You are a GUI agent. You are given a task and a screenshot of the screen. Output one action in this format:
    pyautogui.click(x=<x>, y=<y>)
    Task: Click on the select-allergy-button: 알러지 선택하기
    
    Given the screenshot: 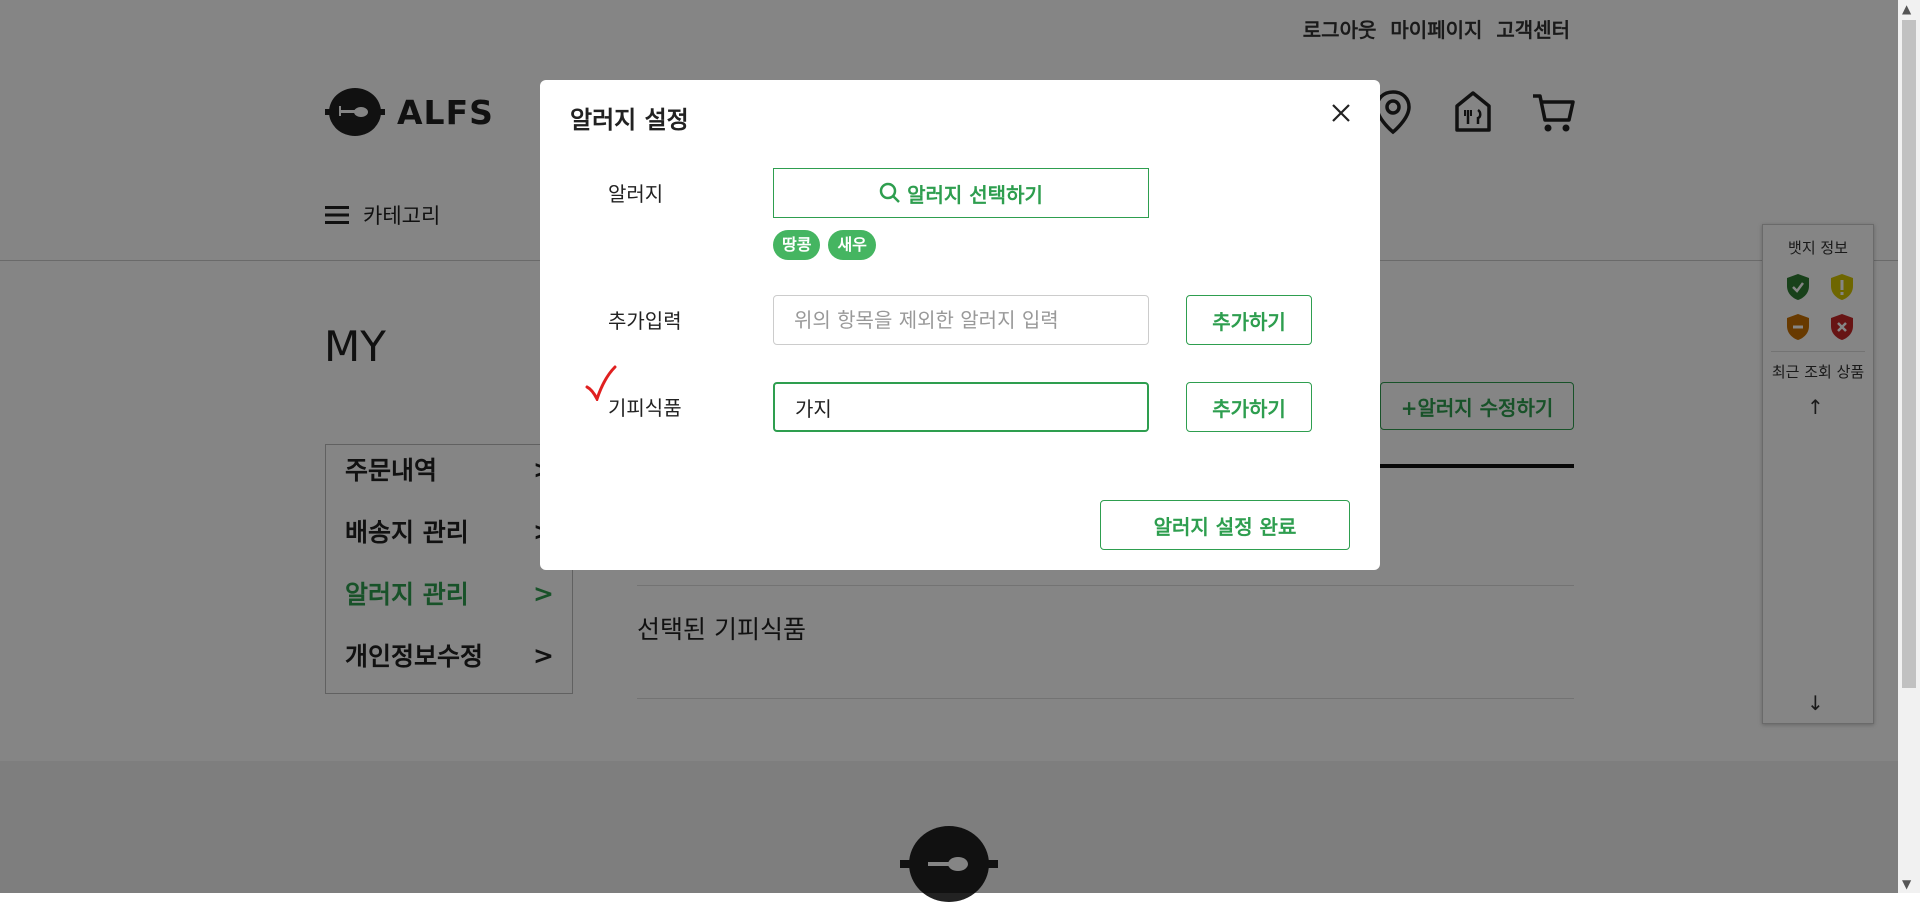 What is the action you would take?
    pyautogui.click(x=961, y=193)
    